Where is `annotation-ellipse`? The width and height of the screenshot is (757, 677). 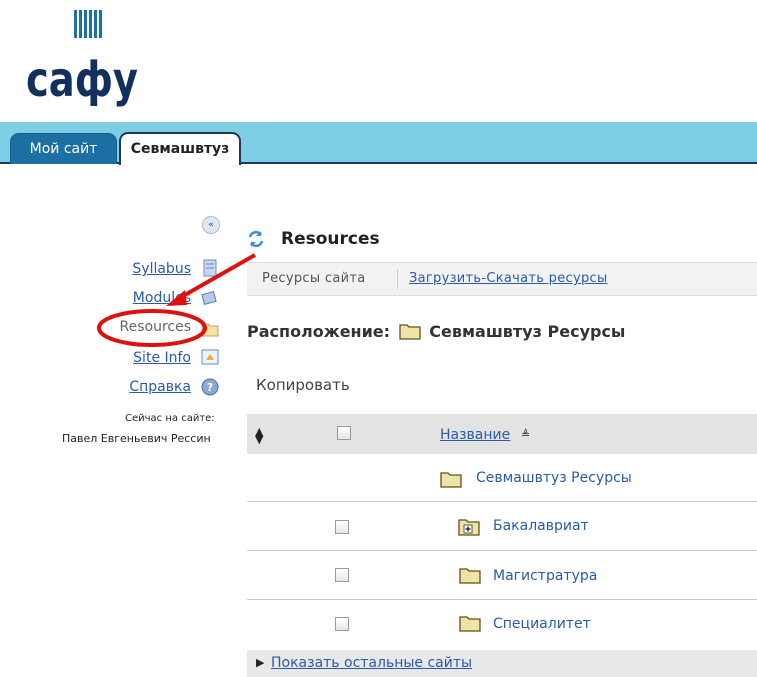
annotation-ellipse is located at coordinates (152, 328).